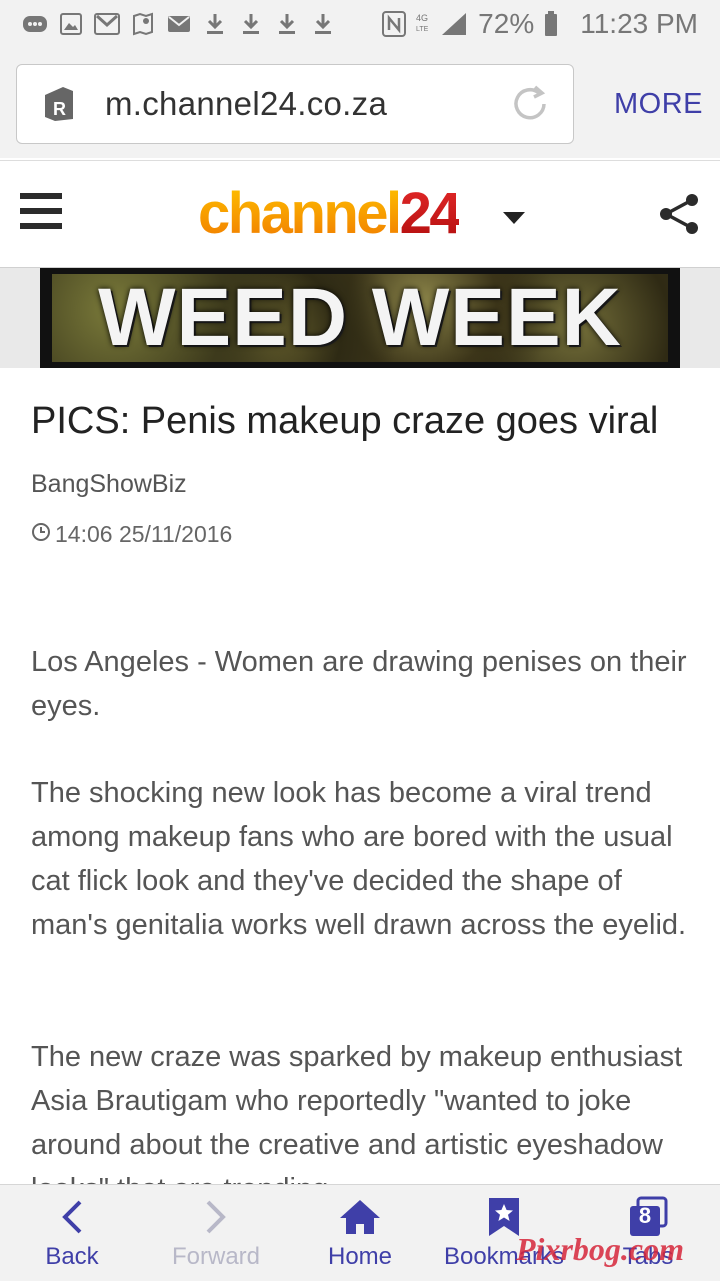 The width and height of the screenshot is (720, 1281). I want to click on article-meta: 14:06 25/11/2016, so click(361, 534).